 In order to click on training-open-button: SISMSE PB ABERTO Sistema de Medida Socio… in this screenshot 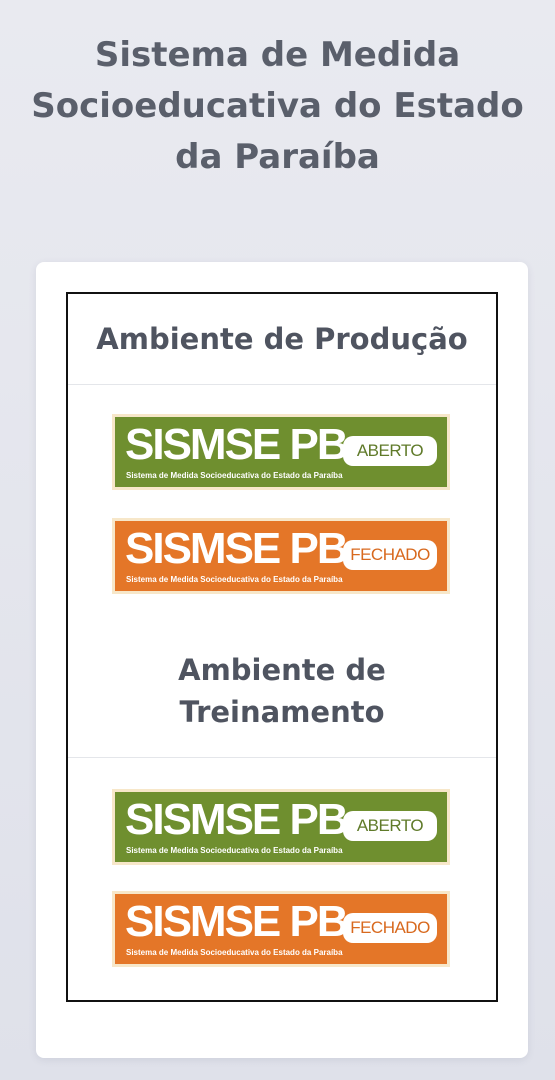, I will do `click(281, 827)`.